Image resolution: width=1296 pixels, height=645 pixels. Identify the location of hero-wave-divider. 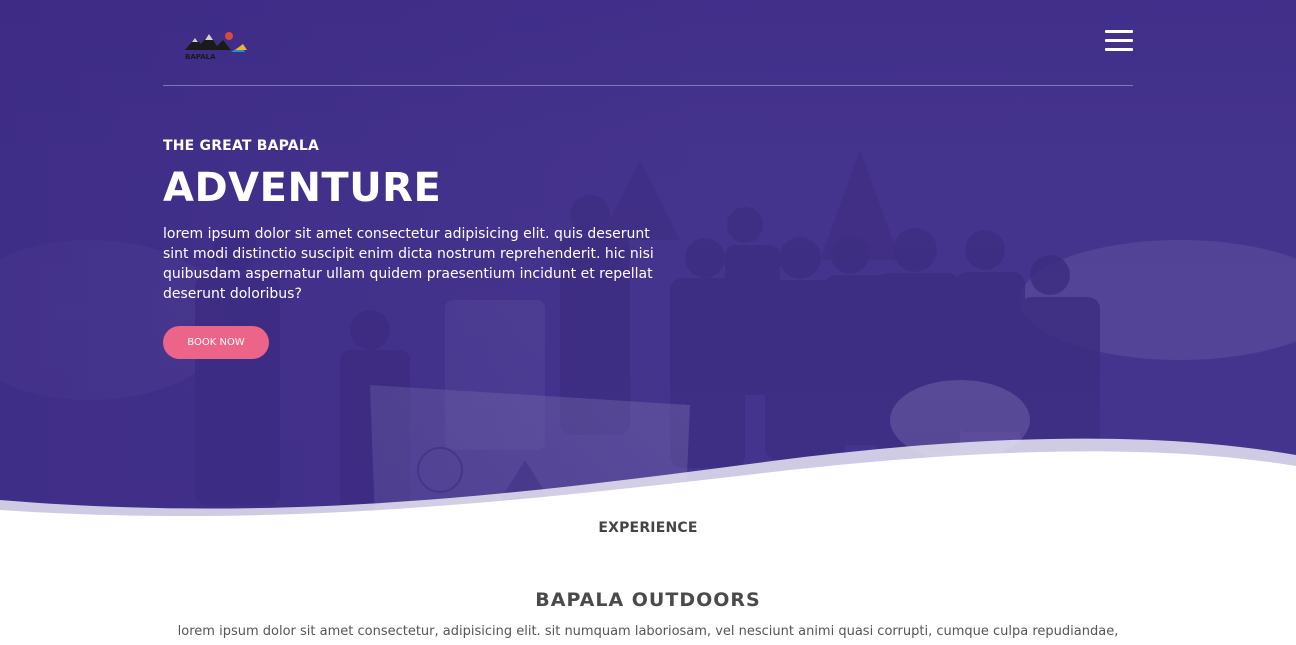
(648, 479).